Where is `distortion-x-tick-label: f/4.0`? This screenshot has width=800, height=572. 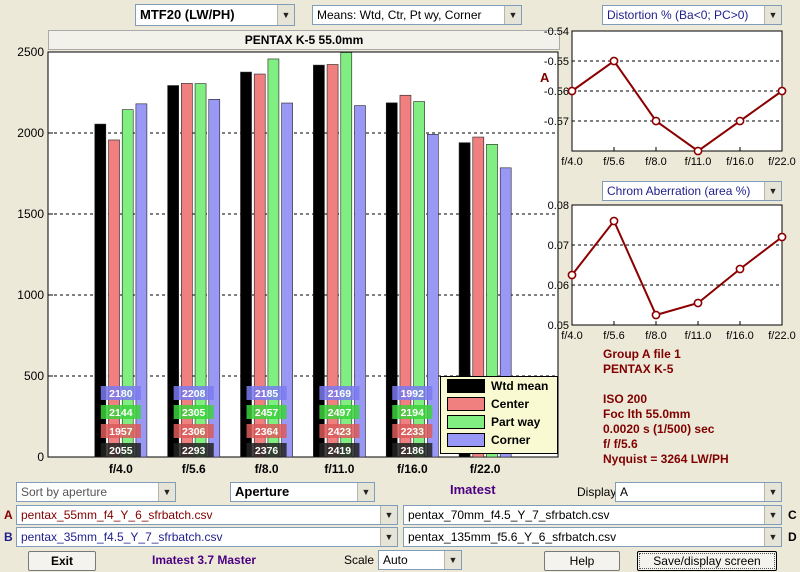 distortion-x-tick-label: f/4.0 is located at coordinates (571, 162).